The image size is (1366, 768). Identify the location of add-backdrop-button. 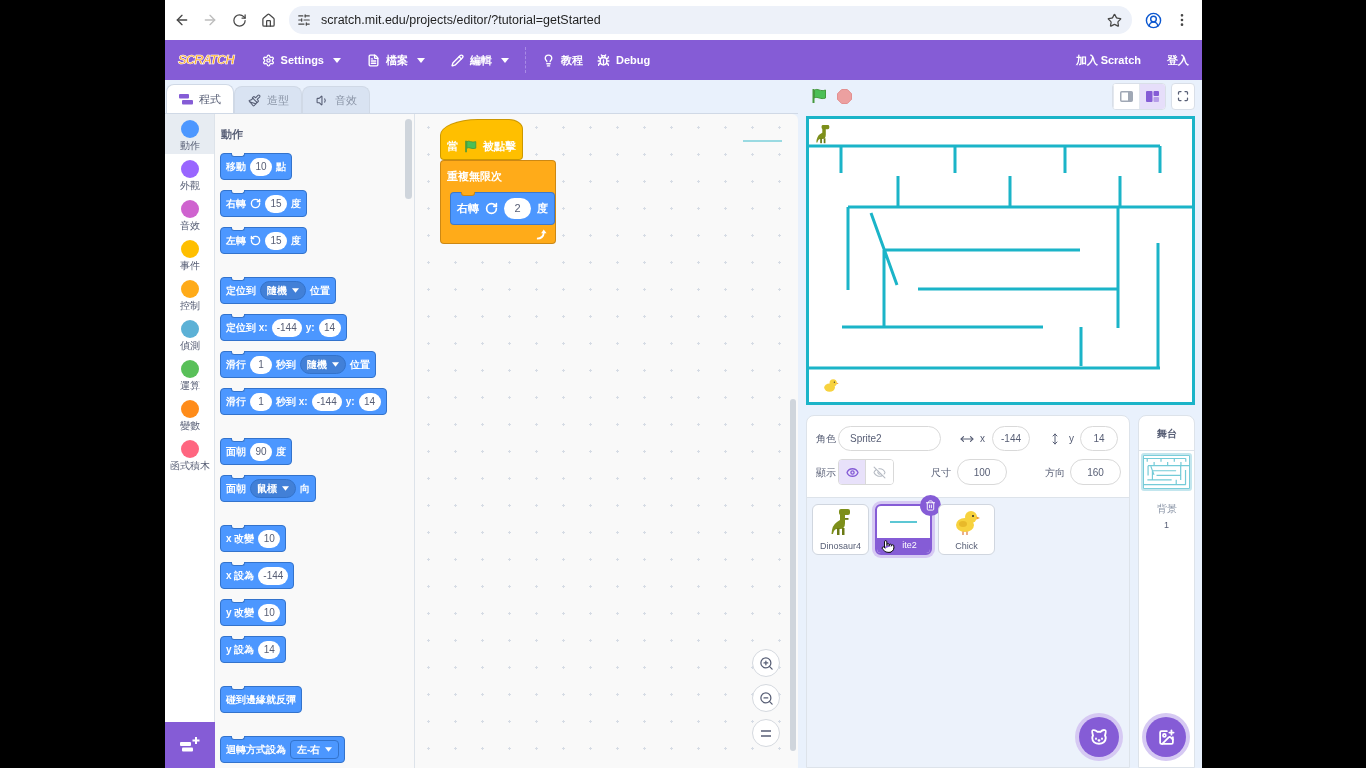
(1166, 737).